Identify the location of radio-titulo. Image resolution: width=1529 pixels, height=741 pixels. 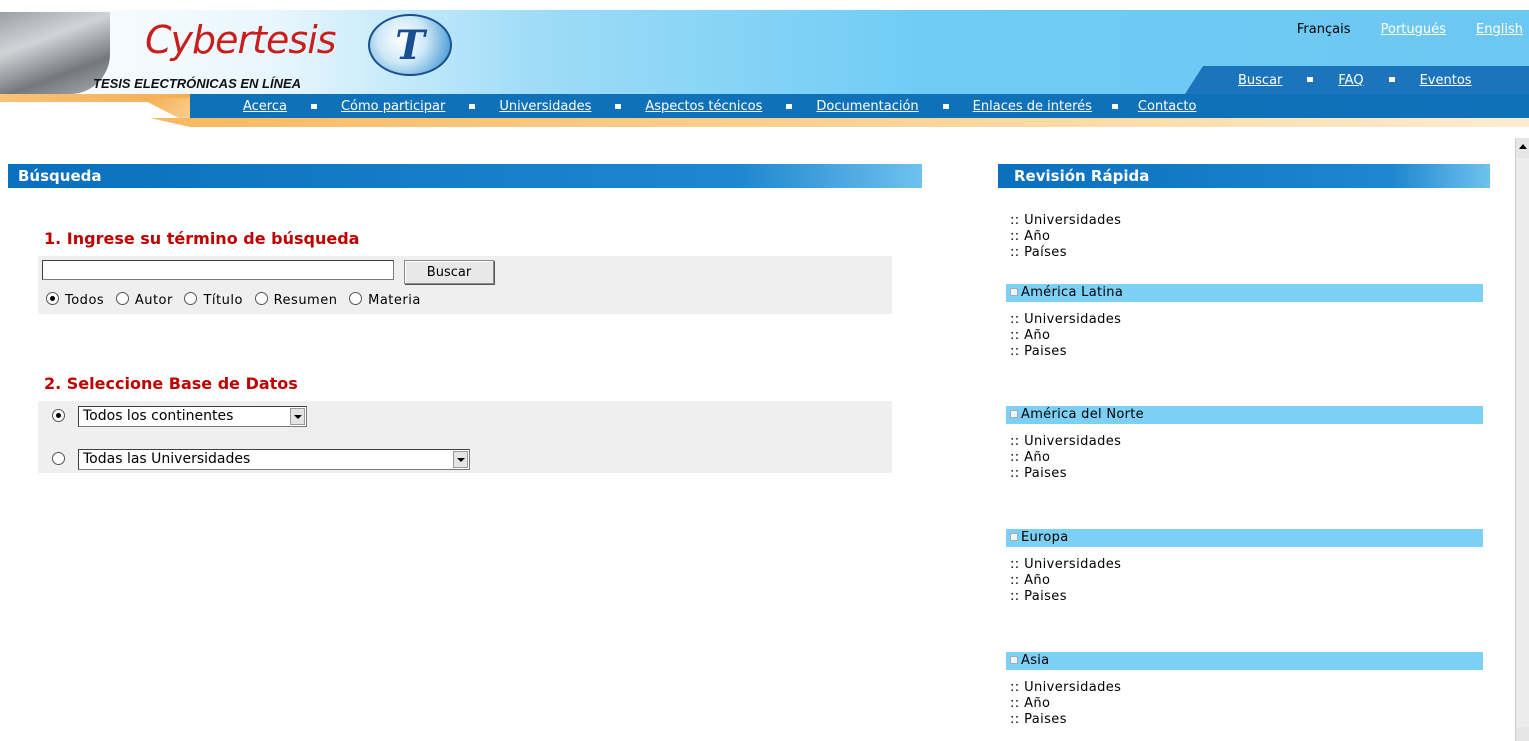
(191, 298).